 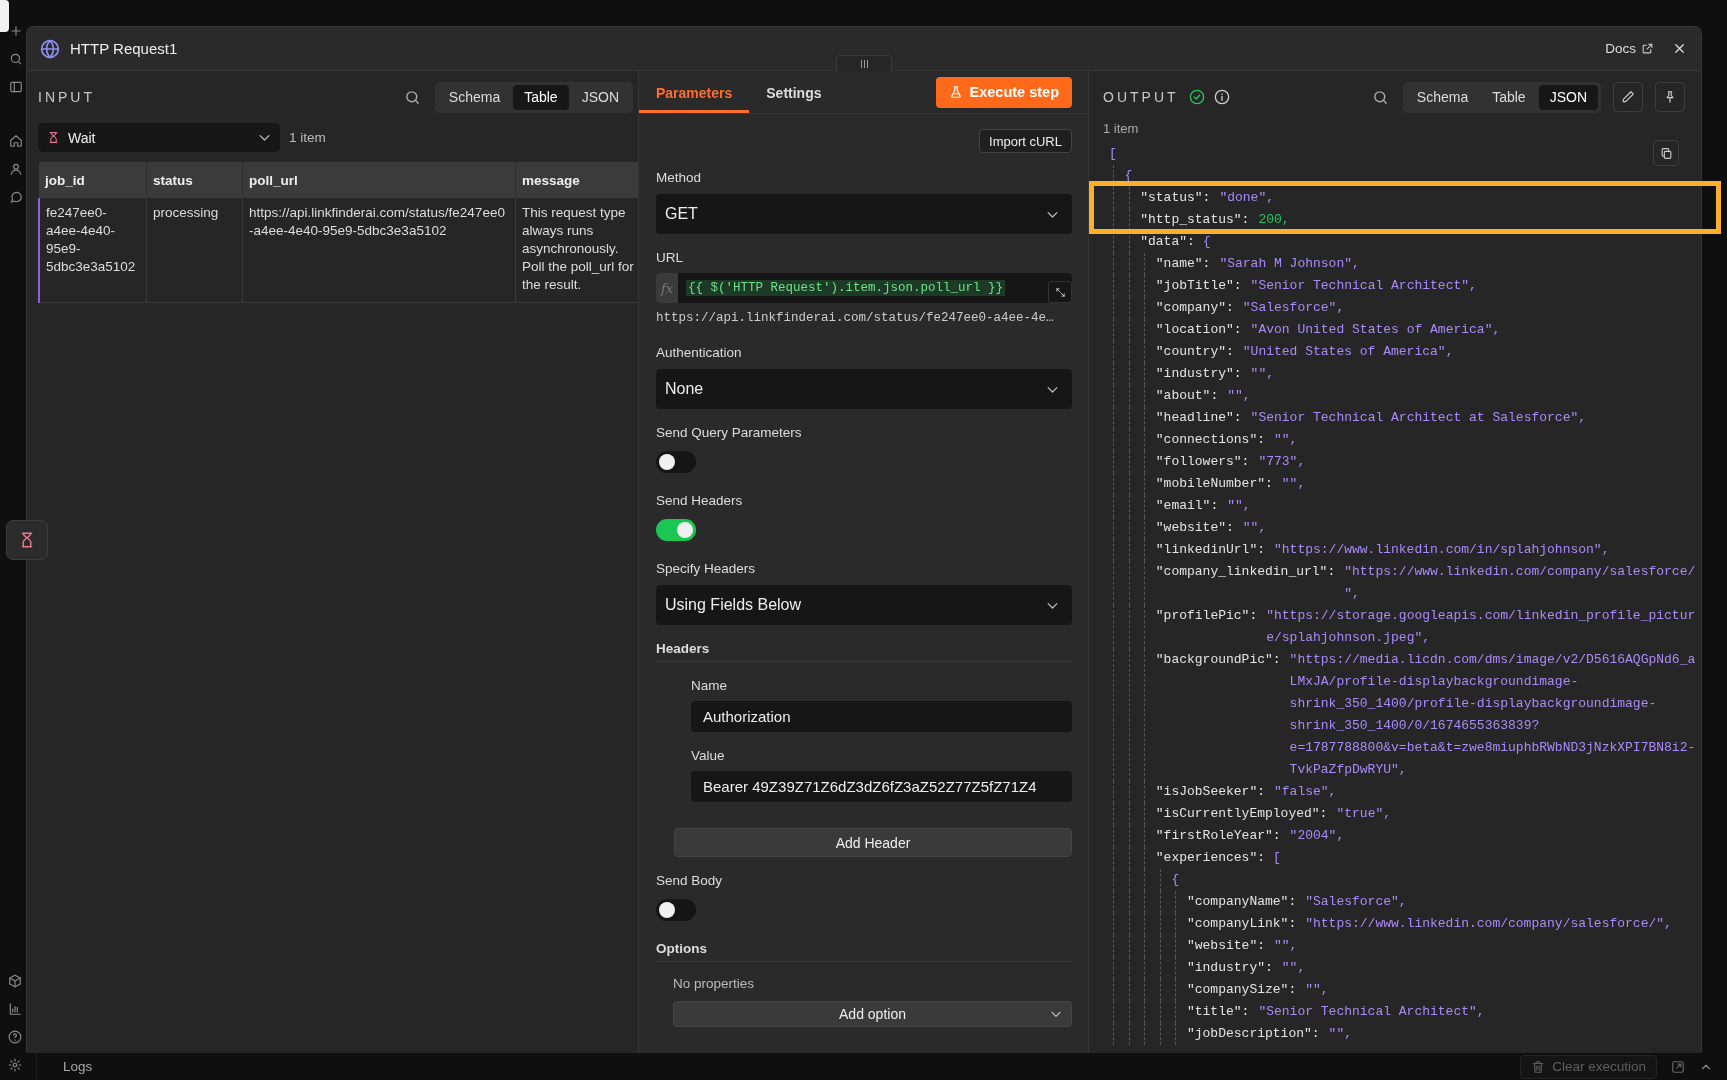 What do you see at coordinates (864, 951) in the screenshot?
I see `section-heading: Options` at bounding box center [864, 951].